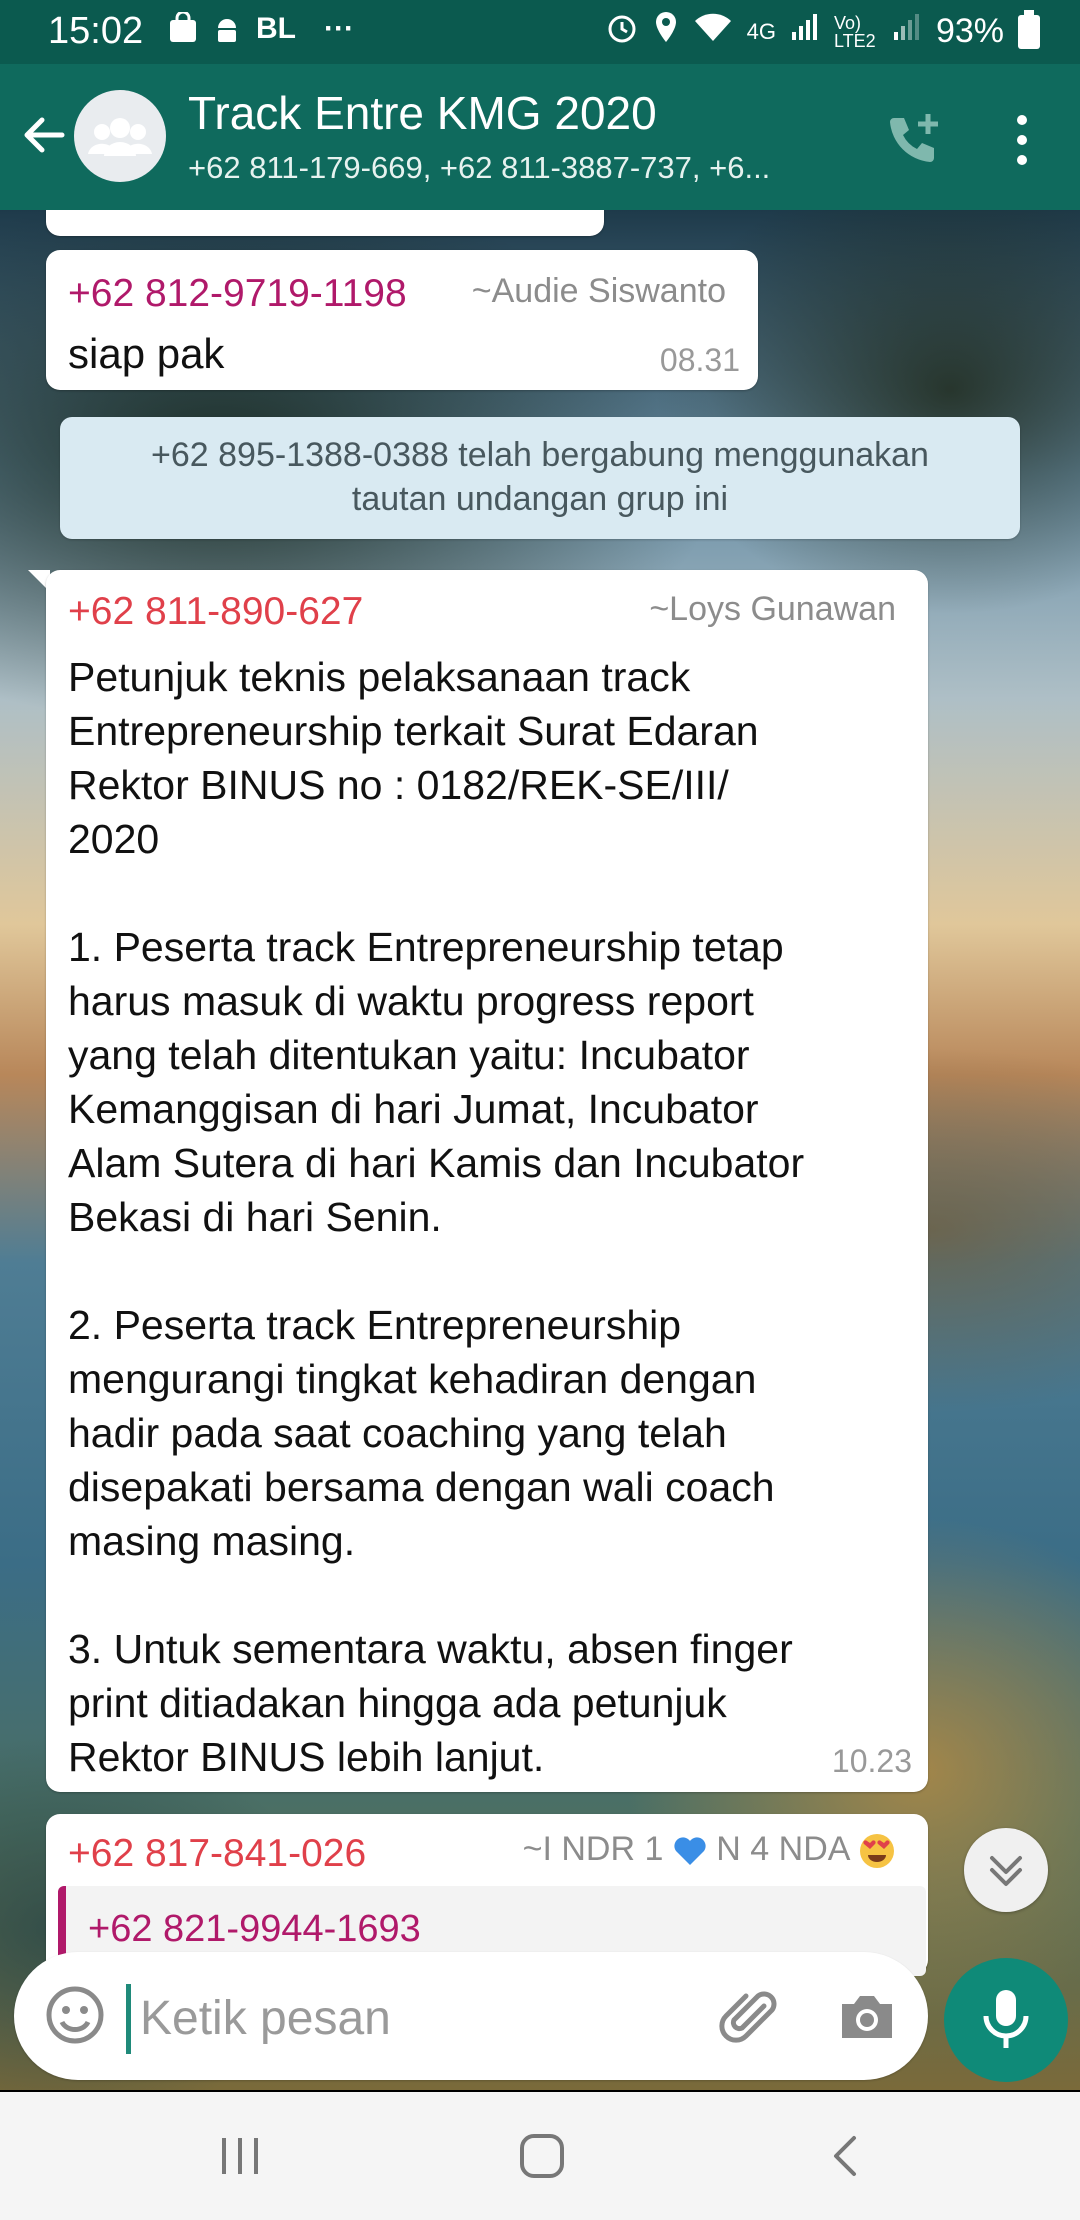  I want to click on home-icon, so click(542, 2156).